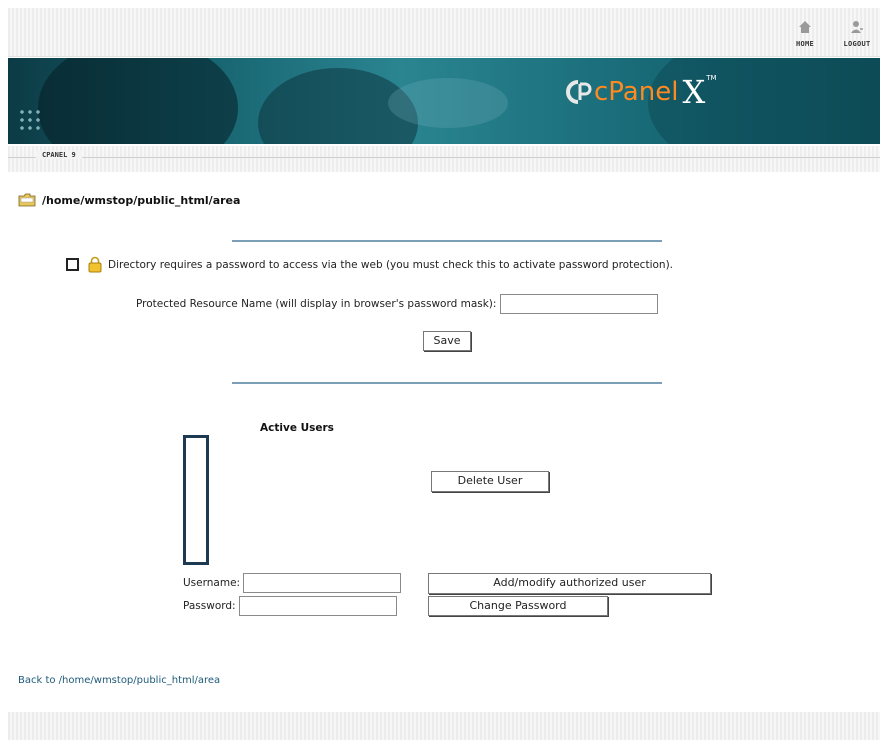 The image size is (880, 740). I want to click on breadcrumb-line, so click(444, 157).